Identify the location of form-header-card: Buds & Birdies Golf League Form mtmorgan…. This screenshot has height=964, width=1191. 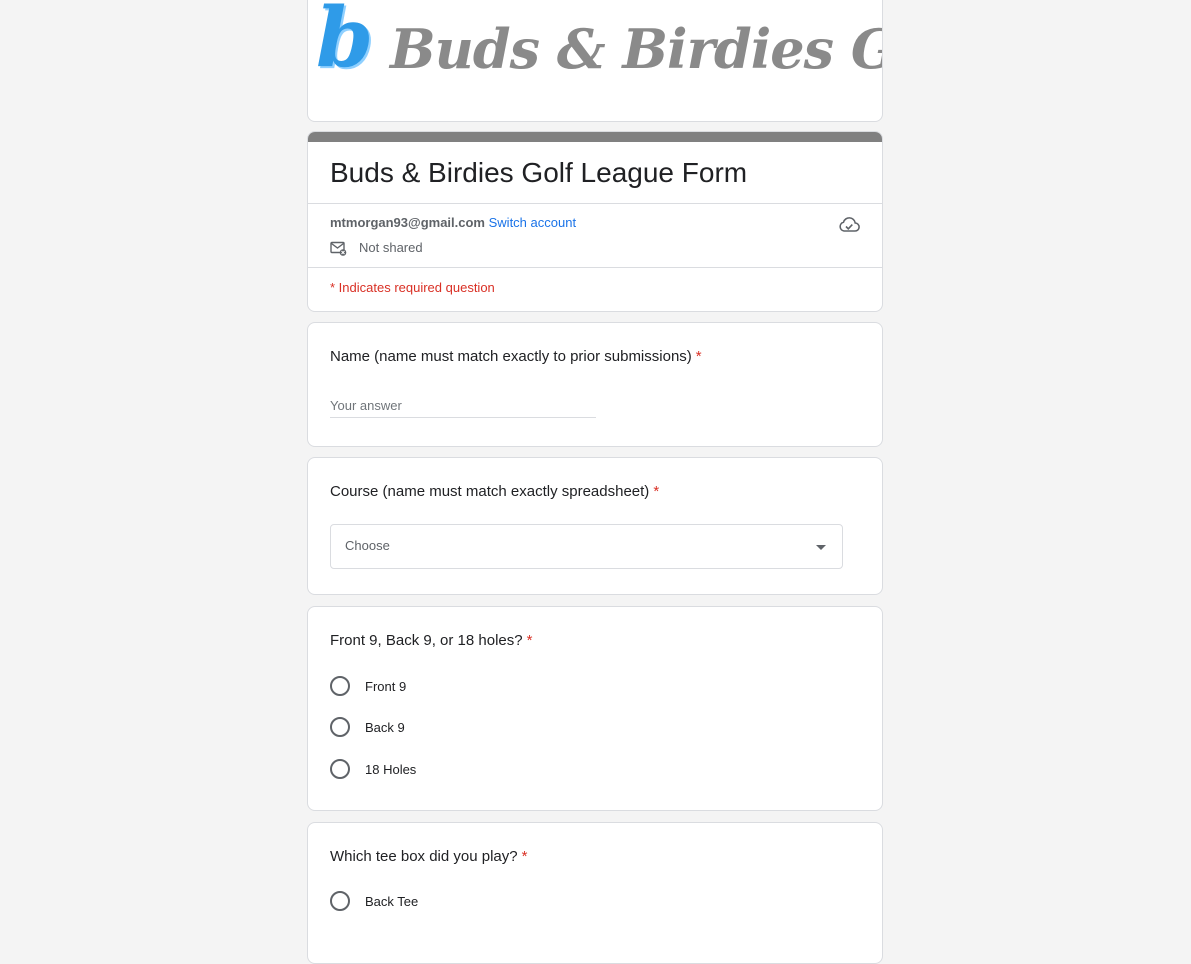
(595, 221).